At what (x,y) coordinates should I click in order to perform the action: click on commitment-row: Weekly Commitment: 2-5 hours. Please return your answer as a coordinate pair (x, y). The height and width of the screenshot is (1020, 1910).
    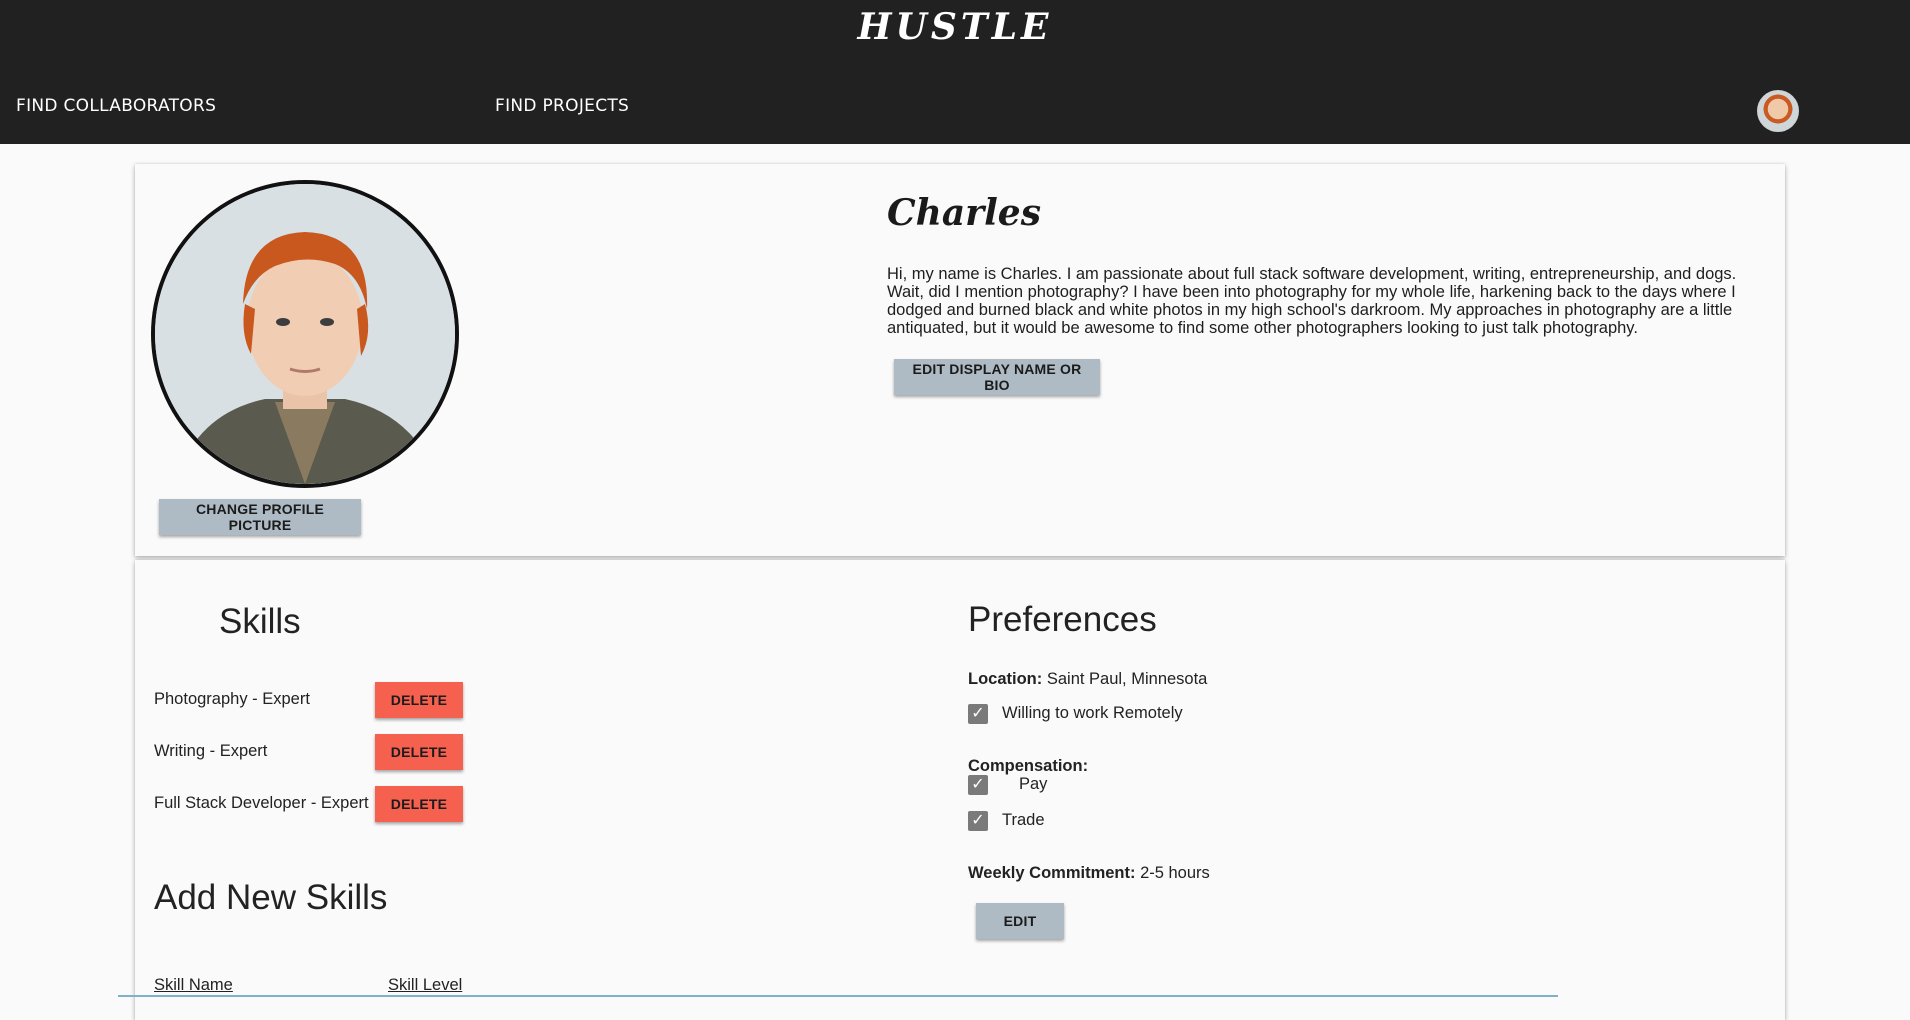
    Looking at the image, I should click on (1089, 873).